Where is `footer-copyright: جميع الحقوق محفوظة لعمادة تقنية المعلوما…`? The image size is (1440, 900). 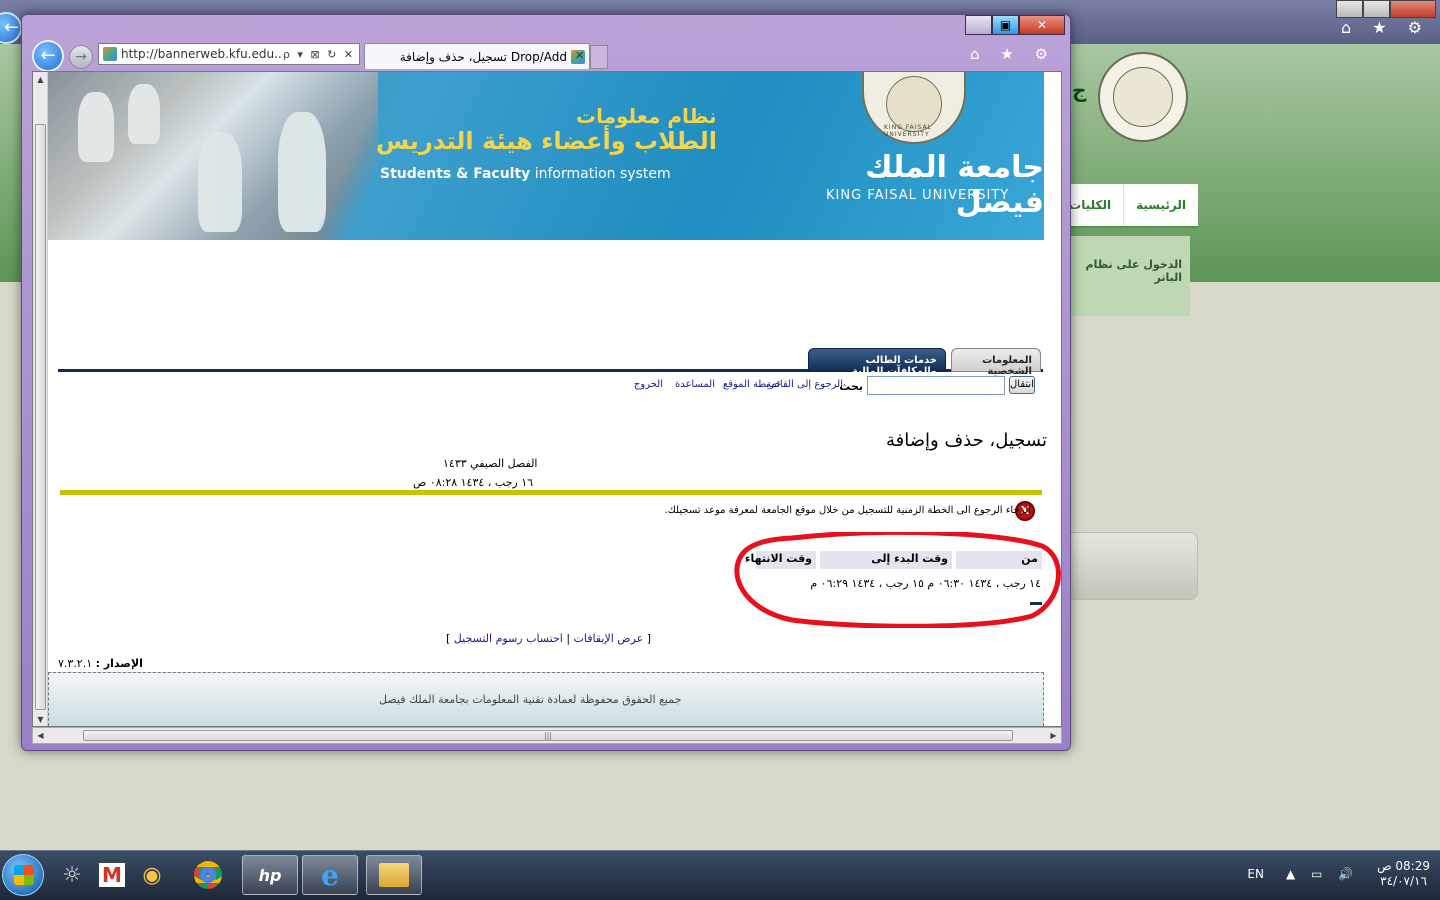 footer-copyright: جميع الحقوق محفوظة لعمادة تقنية المعلوما… is located at coordinates (530, 699).